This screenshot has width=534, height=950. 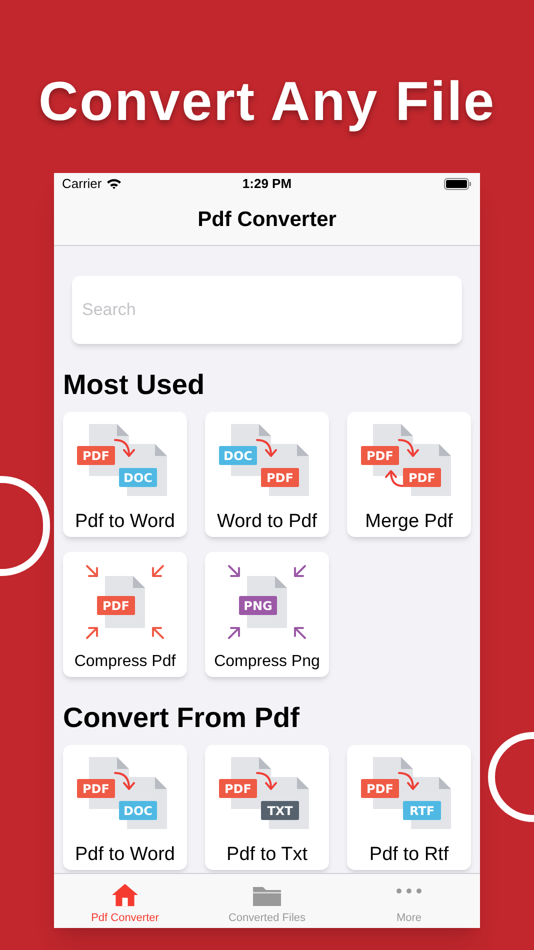 What do you see at coordinates (267, 220) in the screenshot?
I see `nav-title: Pdf Converter` at bounding box center [267, 220].